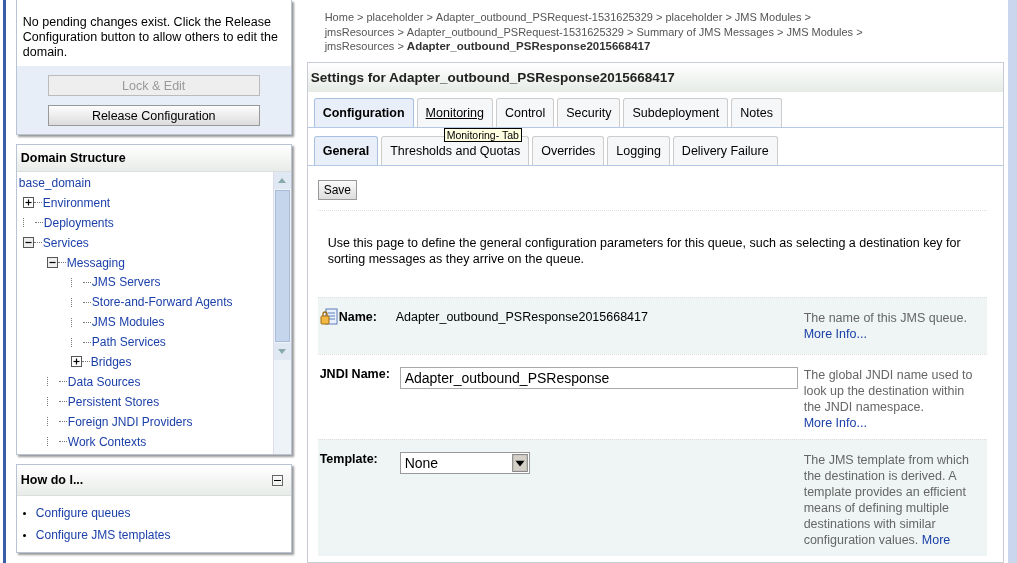 This screenshot has width=1017, height=563. What do you see at coordinates (482, 134) in the screenshot?
I see `tooltip: Monitoring- Tab` at bounding box center [482, 134].